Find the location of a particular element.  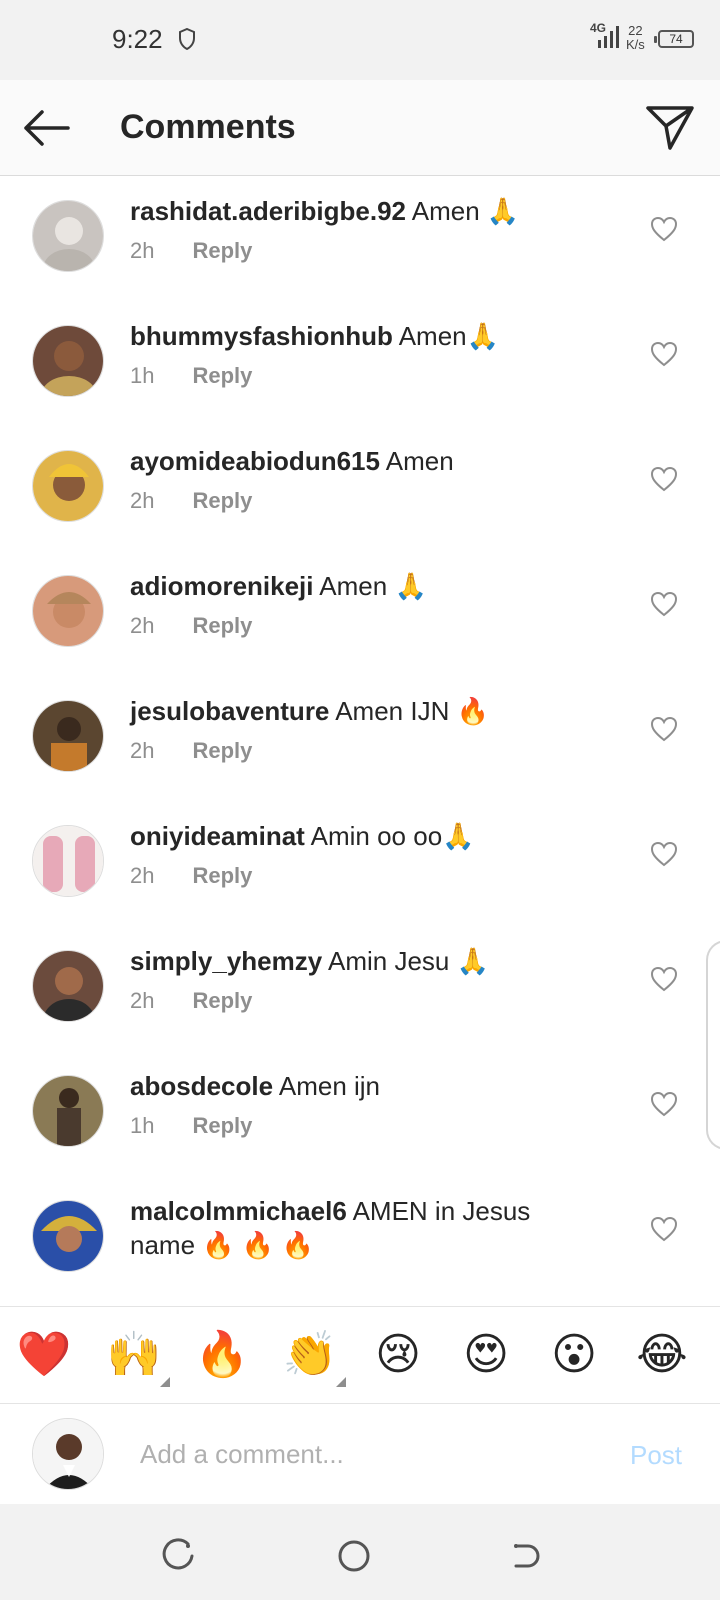

comment-text: bhummysfashionhub Amen🙏 is located at coordinates (345, 336).